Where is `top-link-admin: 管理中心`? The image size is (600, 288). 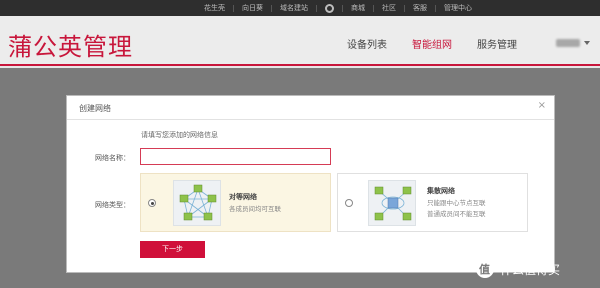 top-link-admin: 管理中心 is located at coordinates (458, 8).